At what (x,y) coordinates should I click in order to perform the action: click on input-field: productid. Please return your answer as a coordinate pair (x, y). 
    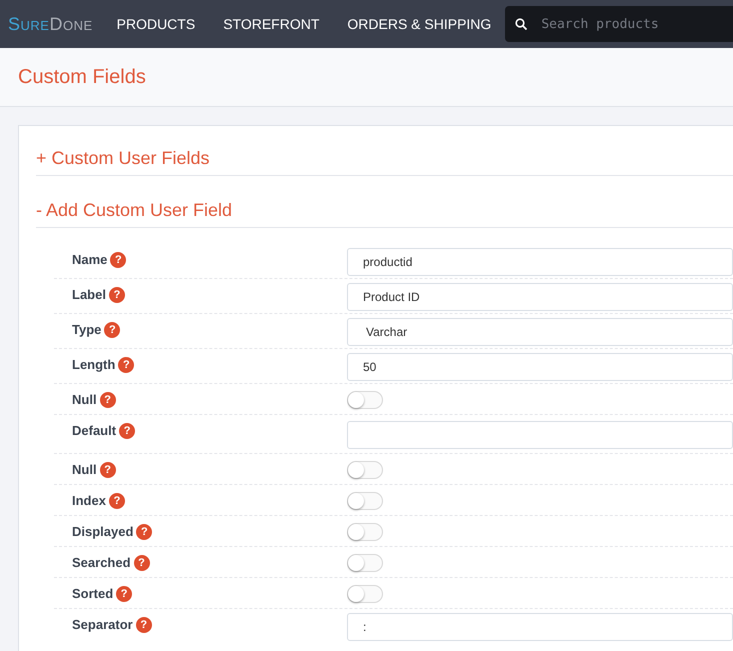
    Looking at the image, I should click on (540, 262).